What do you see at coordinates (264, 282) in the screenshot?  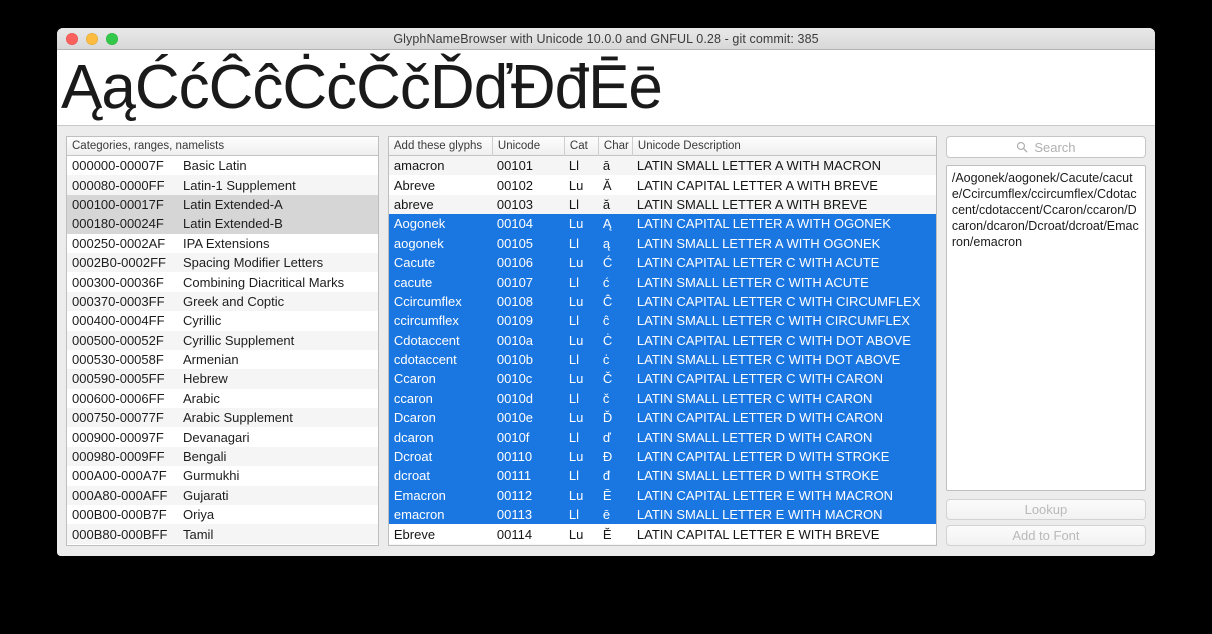 I see `category-name: Combining Diacritical Marks` at bounding box center [264, 282].